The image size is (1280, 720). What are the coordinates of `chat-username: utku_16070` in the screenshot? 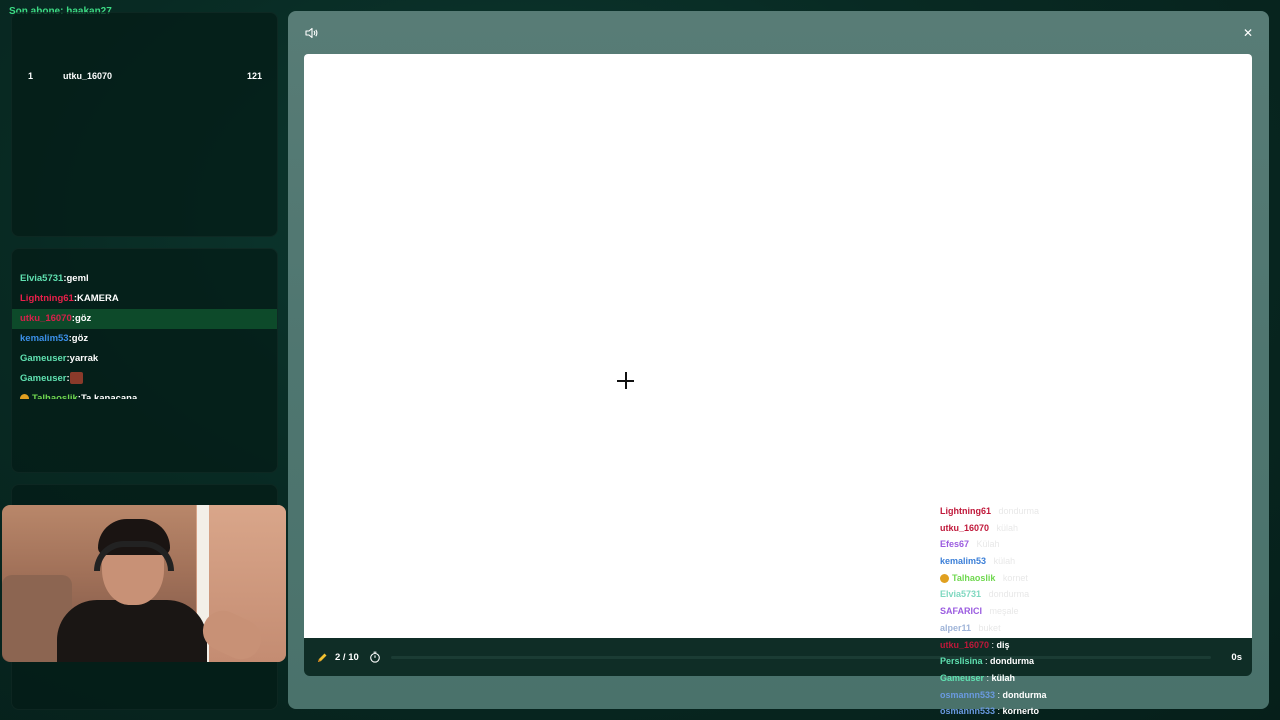 It's located at (46, 318).